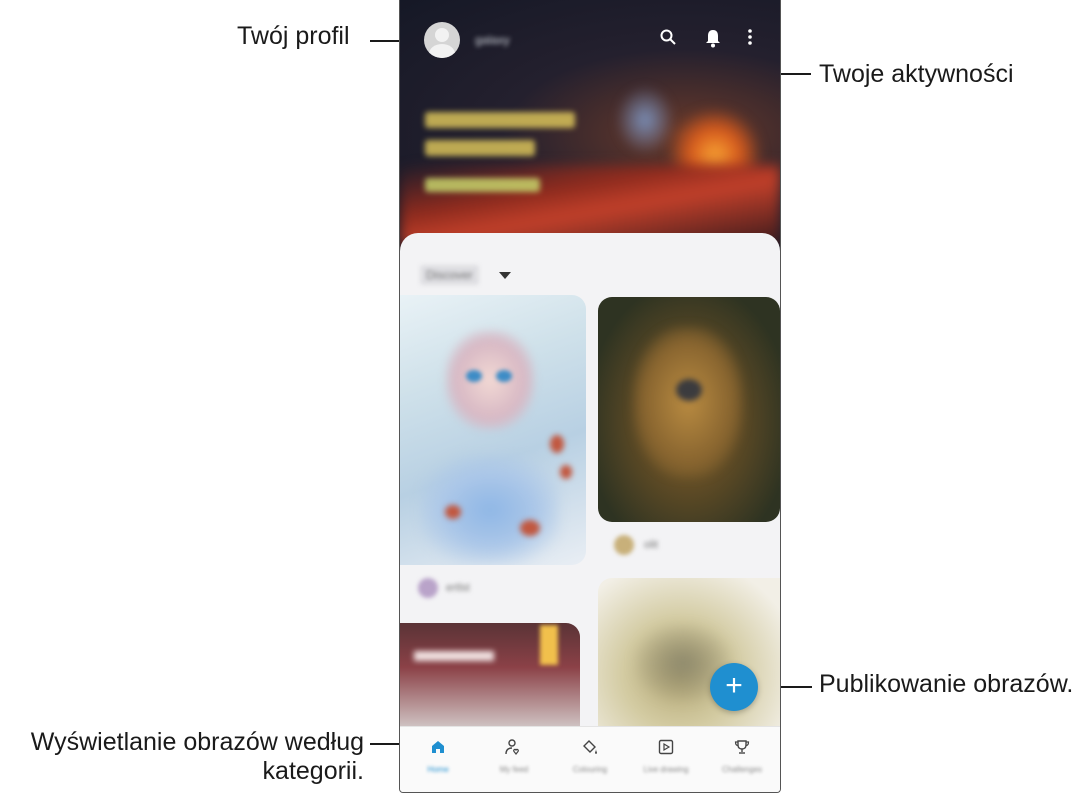  What do you see at coordinates (946, 684) in the screenshot?
I see `callout-publish: Publikowanie obrazów.` at bounding box center [946, 684].